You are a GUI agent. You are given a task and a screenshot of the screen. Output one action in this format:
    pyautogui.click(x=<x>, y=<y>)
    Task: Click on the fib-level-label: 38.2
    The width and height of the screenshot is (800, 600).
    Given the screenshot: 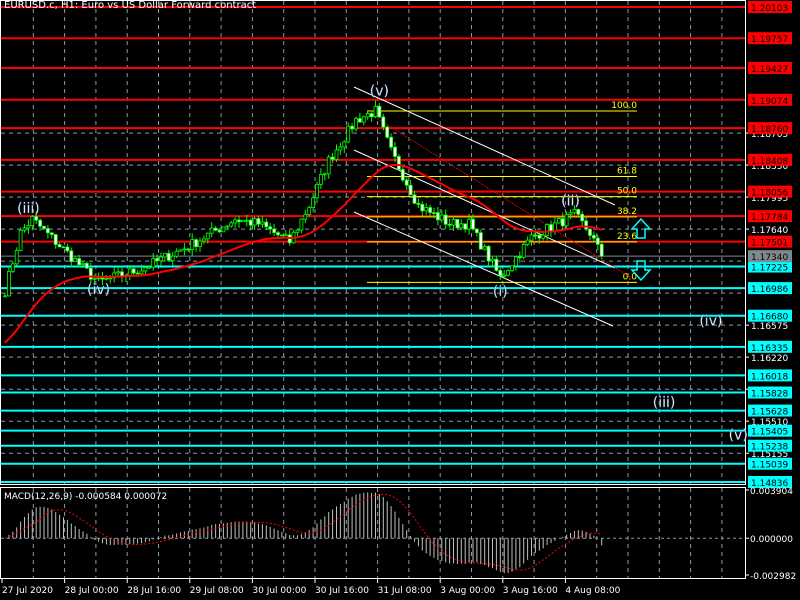 What is the action you would take?
    pyautogui.click(x=627, y=212)
    